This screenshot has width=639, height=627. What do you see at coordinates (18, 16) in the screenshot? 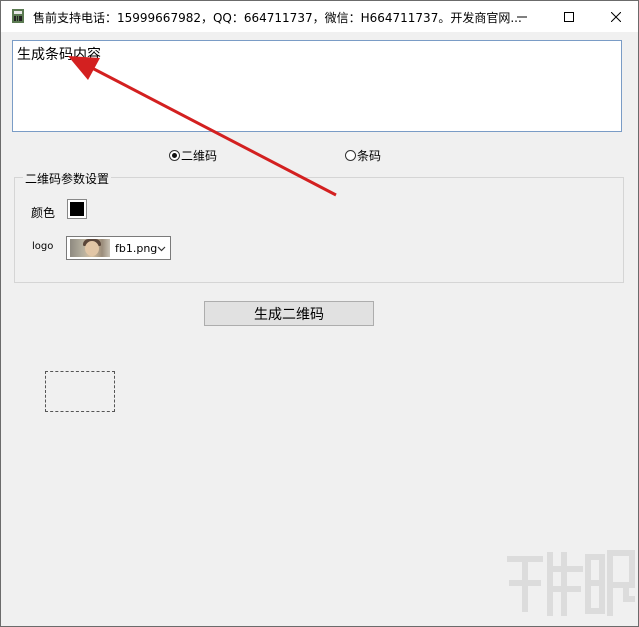
I see `app-icon` at bounding box center [18, 16].